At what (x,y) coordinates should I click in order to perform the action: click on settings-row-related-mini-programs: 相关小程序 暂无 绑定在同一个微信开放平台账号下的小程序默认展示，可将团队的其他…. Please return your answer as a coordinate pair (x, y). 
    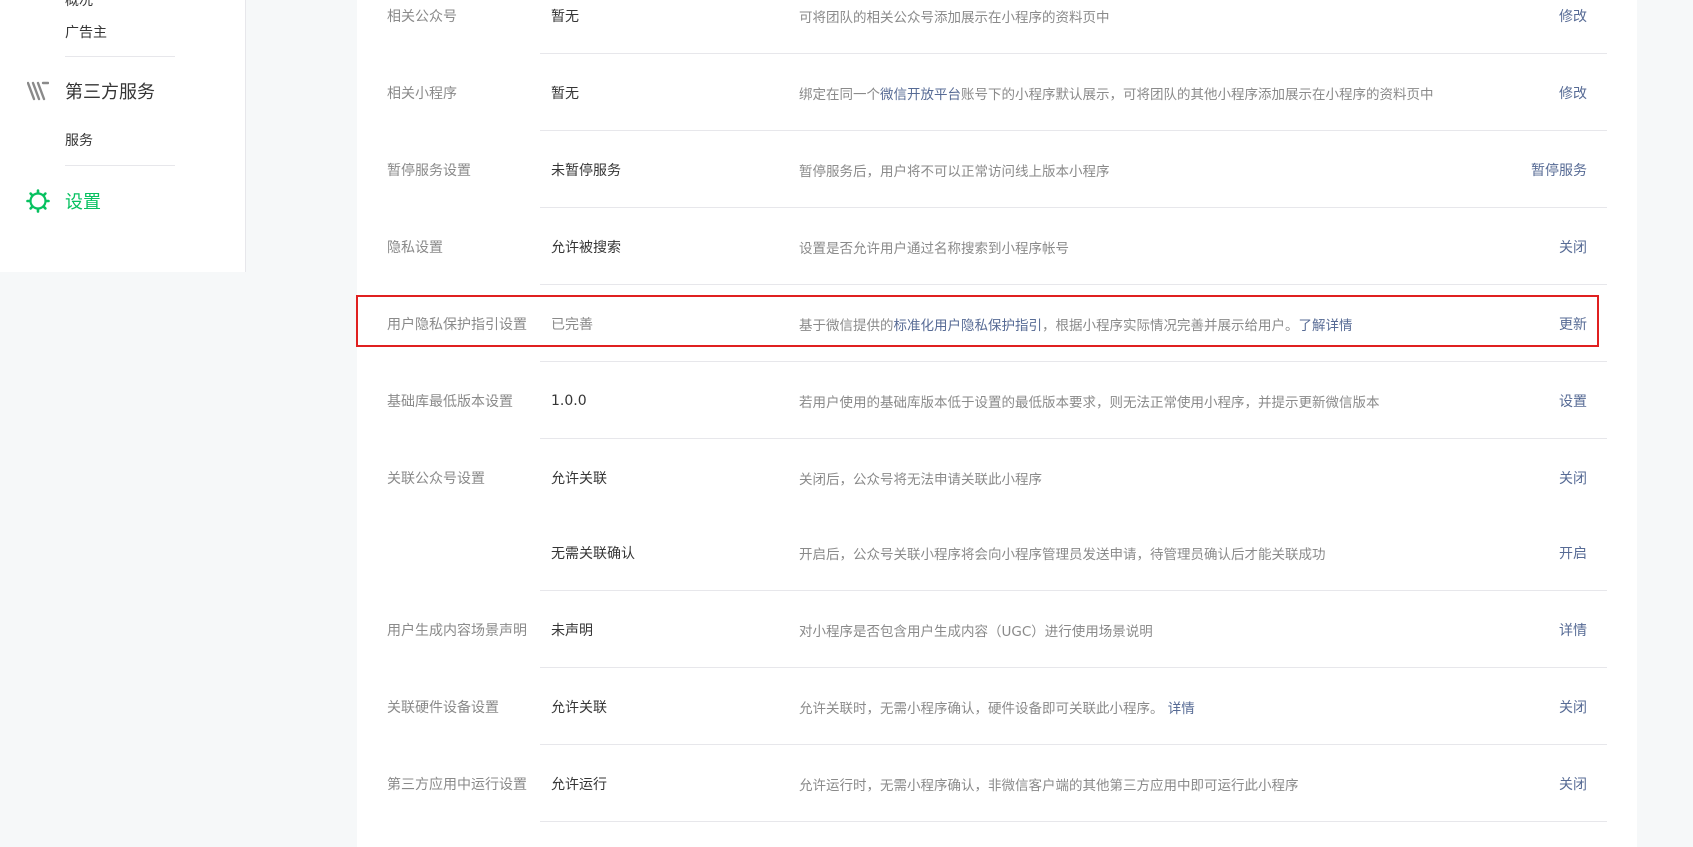
    Looking at the image, I should click on (982, 92).